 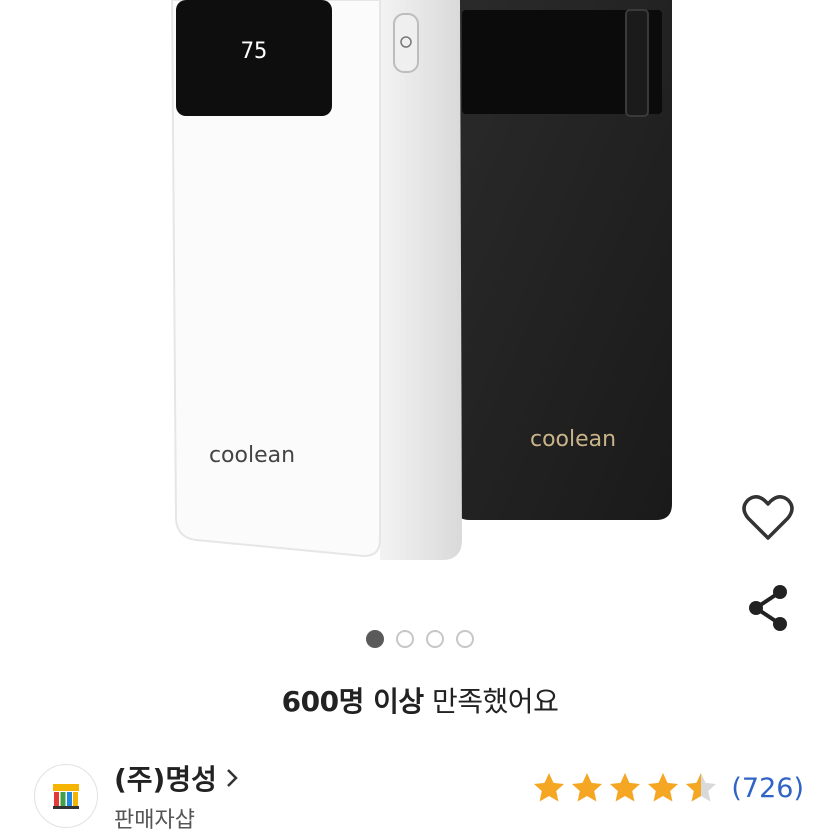 What do you see at coordinates (701, 787) in the screenshot?
I see `half-star-icon` at bounding box center [701, 787].